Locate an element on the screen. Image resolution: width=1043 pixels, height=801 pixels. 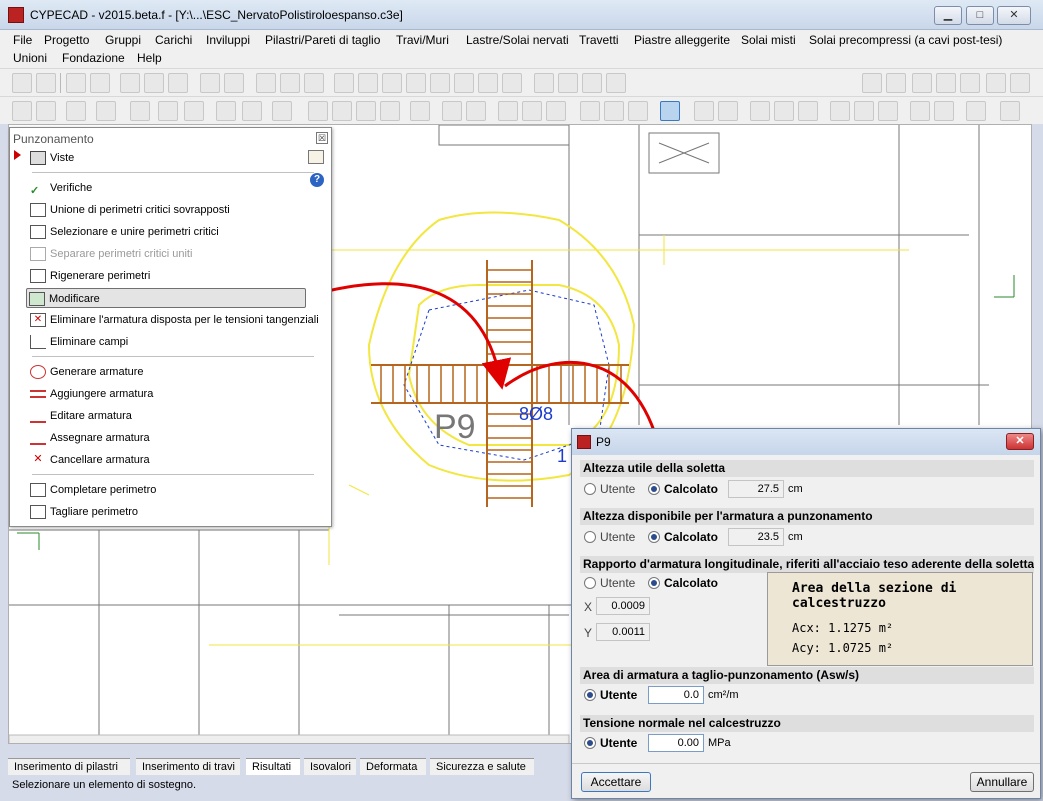
tab-sicurezza: Sicurezza e salute is located at coordinates (482, 766).